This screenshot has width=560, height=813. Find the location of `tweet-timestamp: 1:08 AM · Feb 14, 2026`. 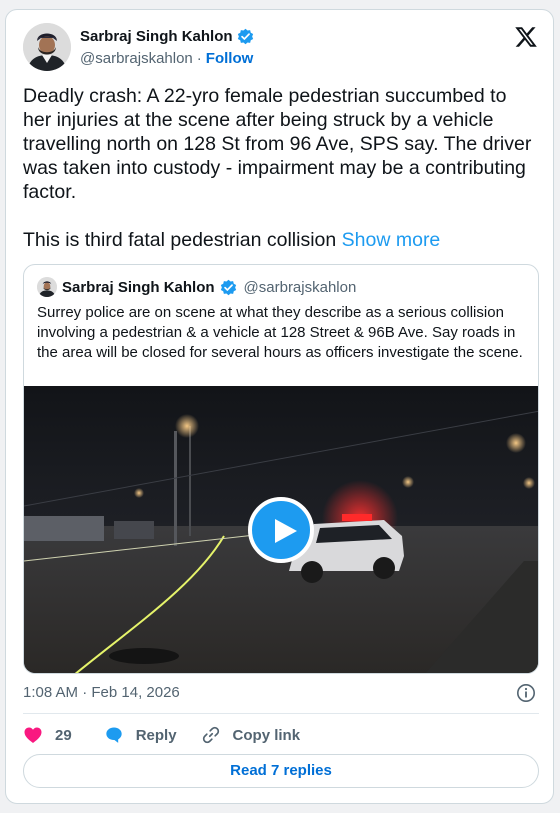

tweet-timestamp: 1:08 AM · Feb 14, 2026 is located at coordinates (101, 692).